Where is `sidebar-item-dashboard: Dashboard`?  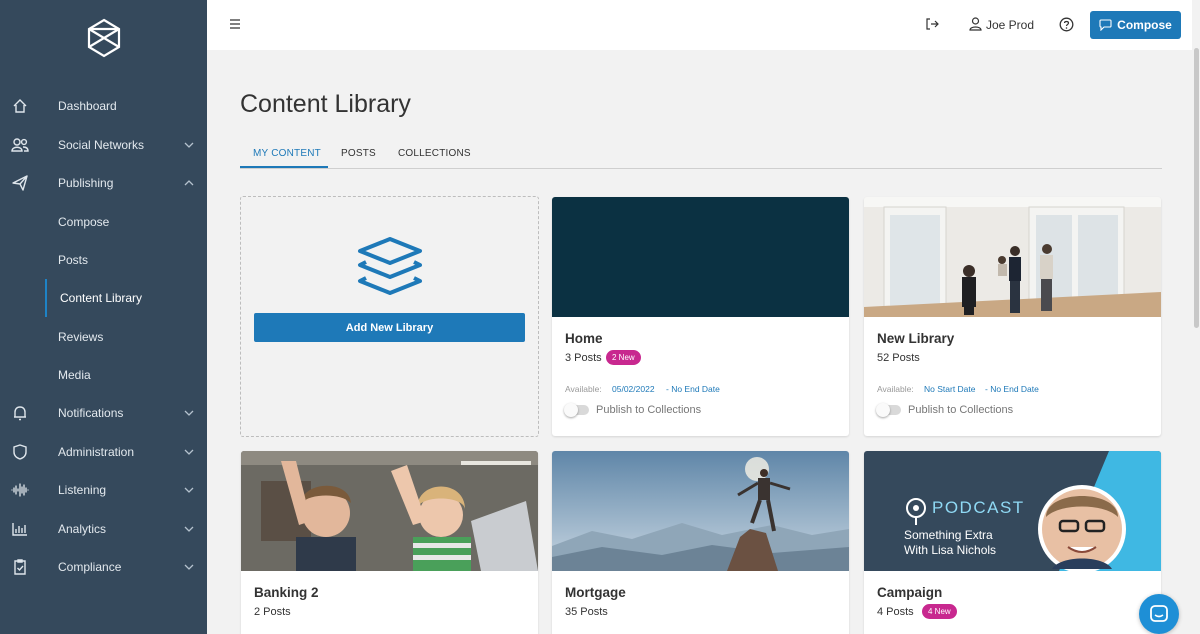
sidebar-item-dashboard: Dashboard is located at coordinates (103, 106).